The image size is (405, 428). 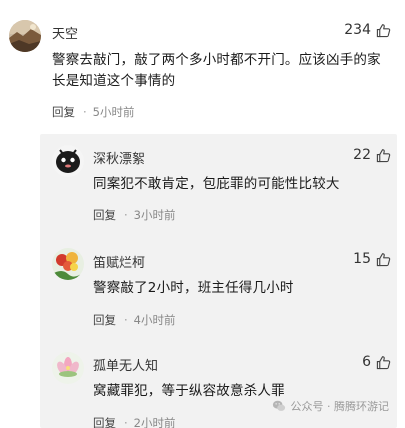 I want to click on timestamp: 3小时前, so click(x=154, y=215).